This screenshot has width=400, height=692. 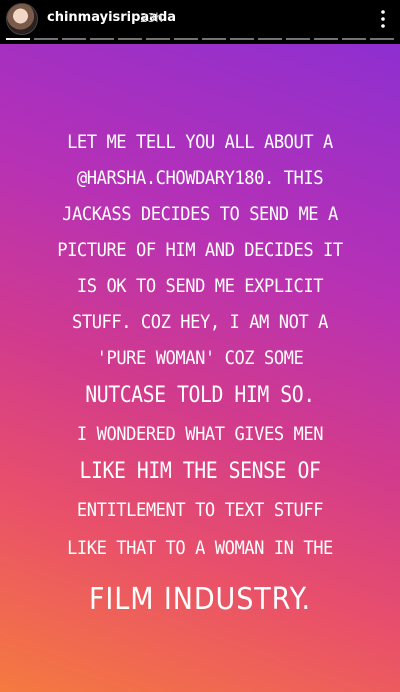 I want to click on story-text-line: LIKE THAT TO A WOMAN IN THE, so click(x=200, y=548).